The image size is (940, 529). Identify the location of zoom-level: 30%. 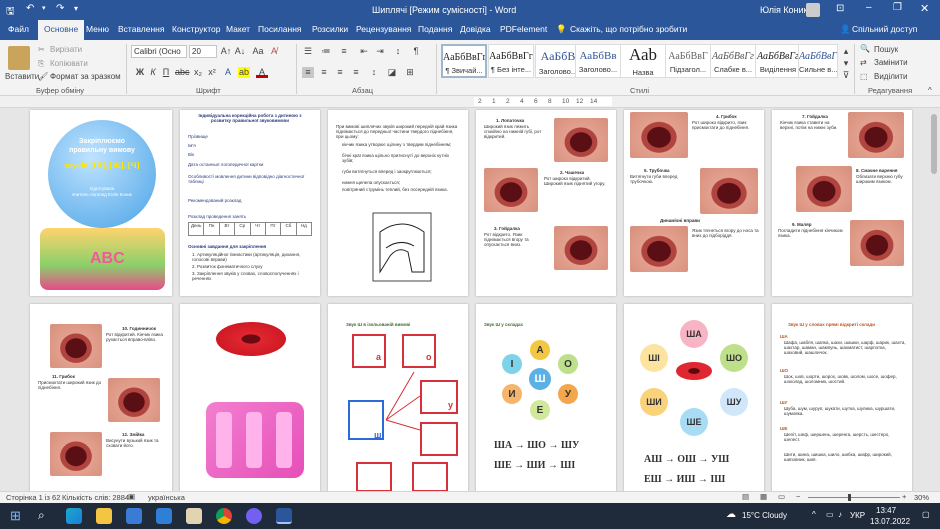
(921, 497).